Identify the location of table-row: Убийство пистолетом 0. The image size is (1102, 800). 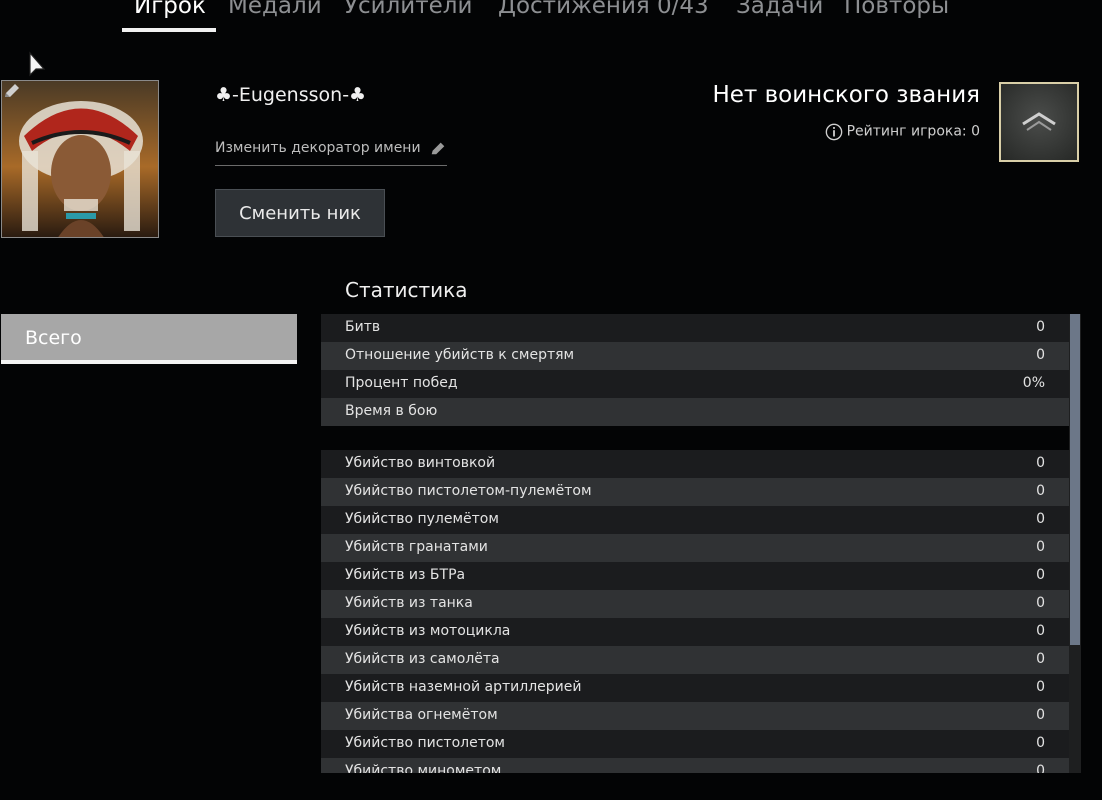
(695, 744).